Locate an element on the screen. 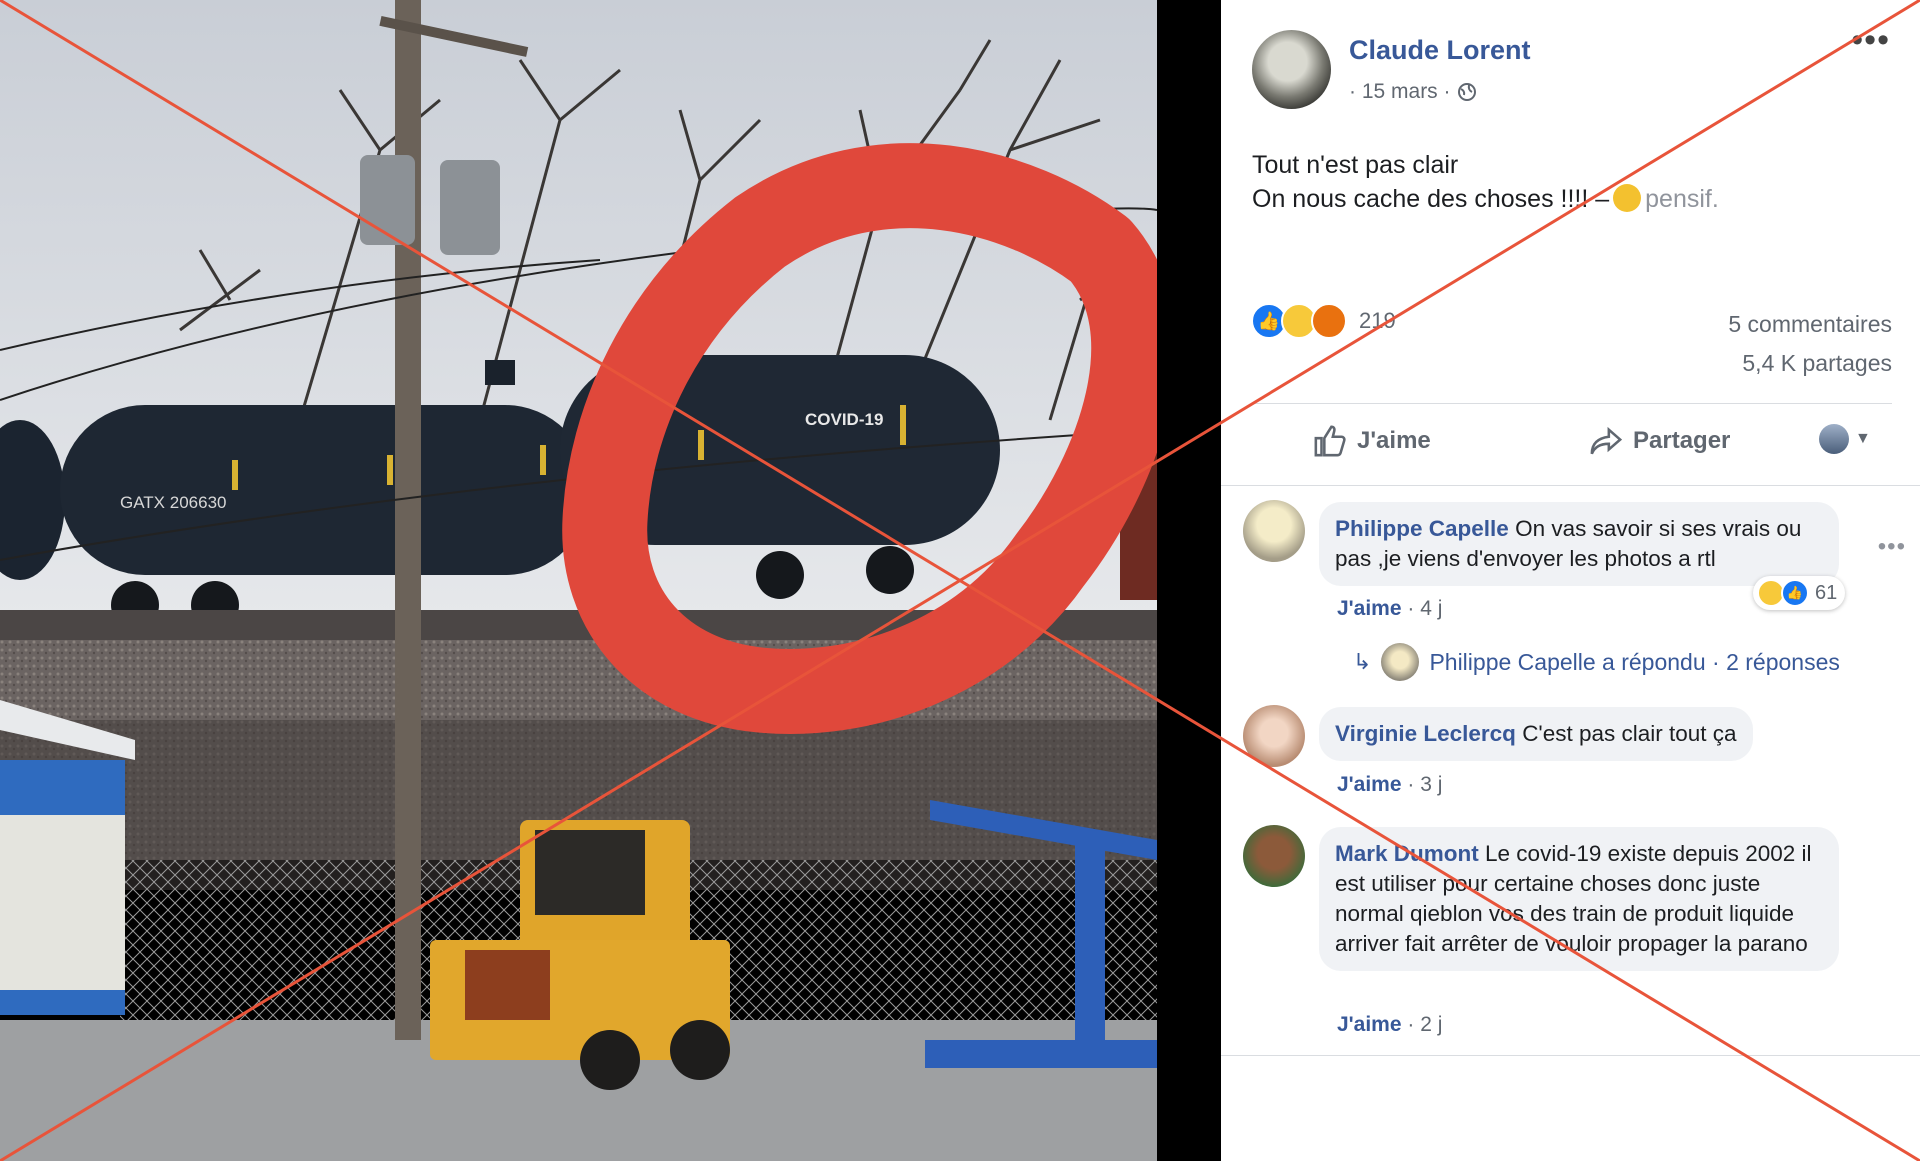  author-name: Claude Lorent is located at coordinates (1440, 50).